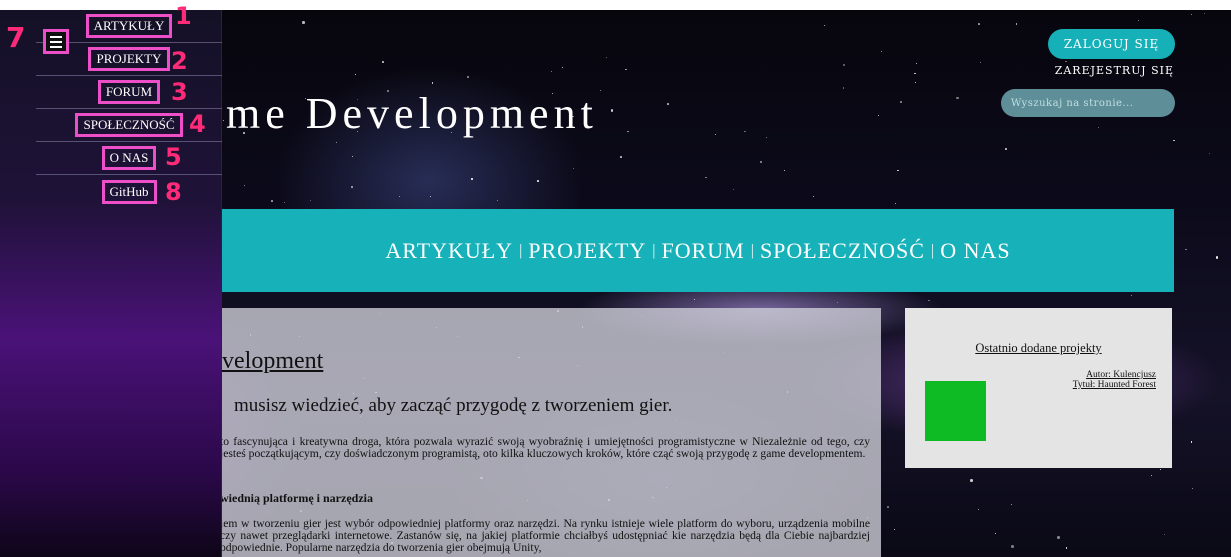 This screenshot has height=557, width=1231. I want to click on search-input, so click(1088, 103).